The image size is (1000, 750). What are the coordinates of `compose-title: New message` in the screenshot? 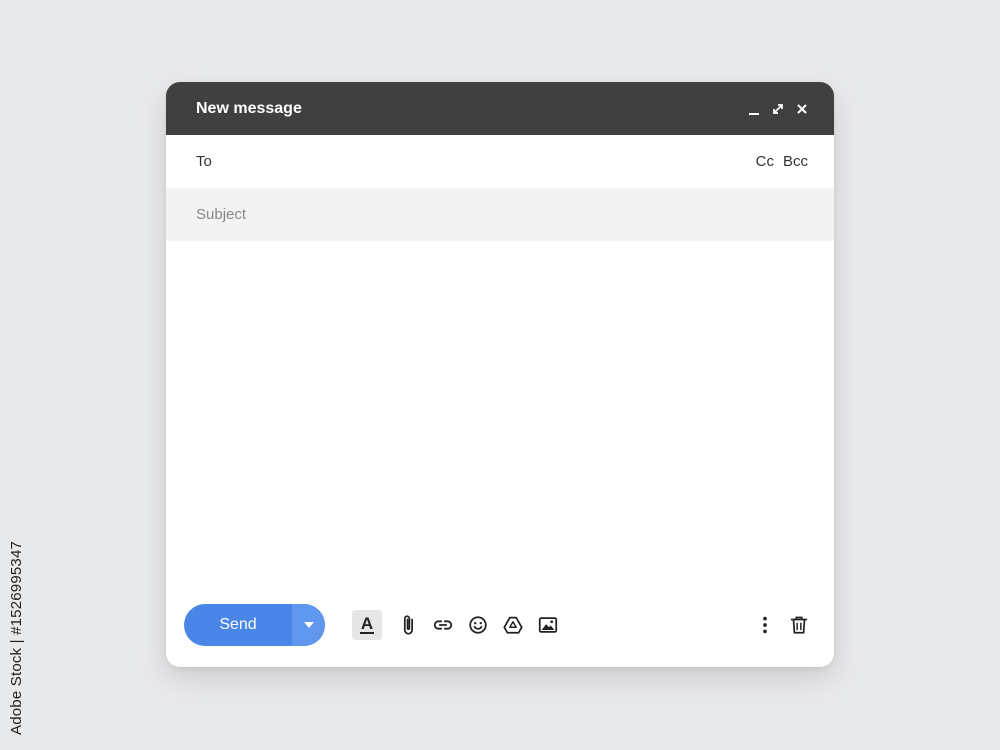 It's located at (249, 108).